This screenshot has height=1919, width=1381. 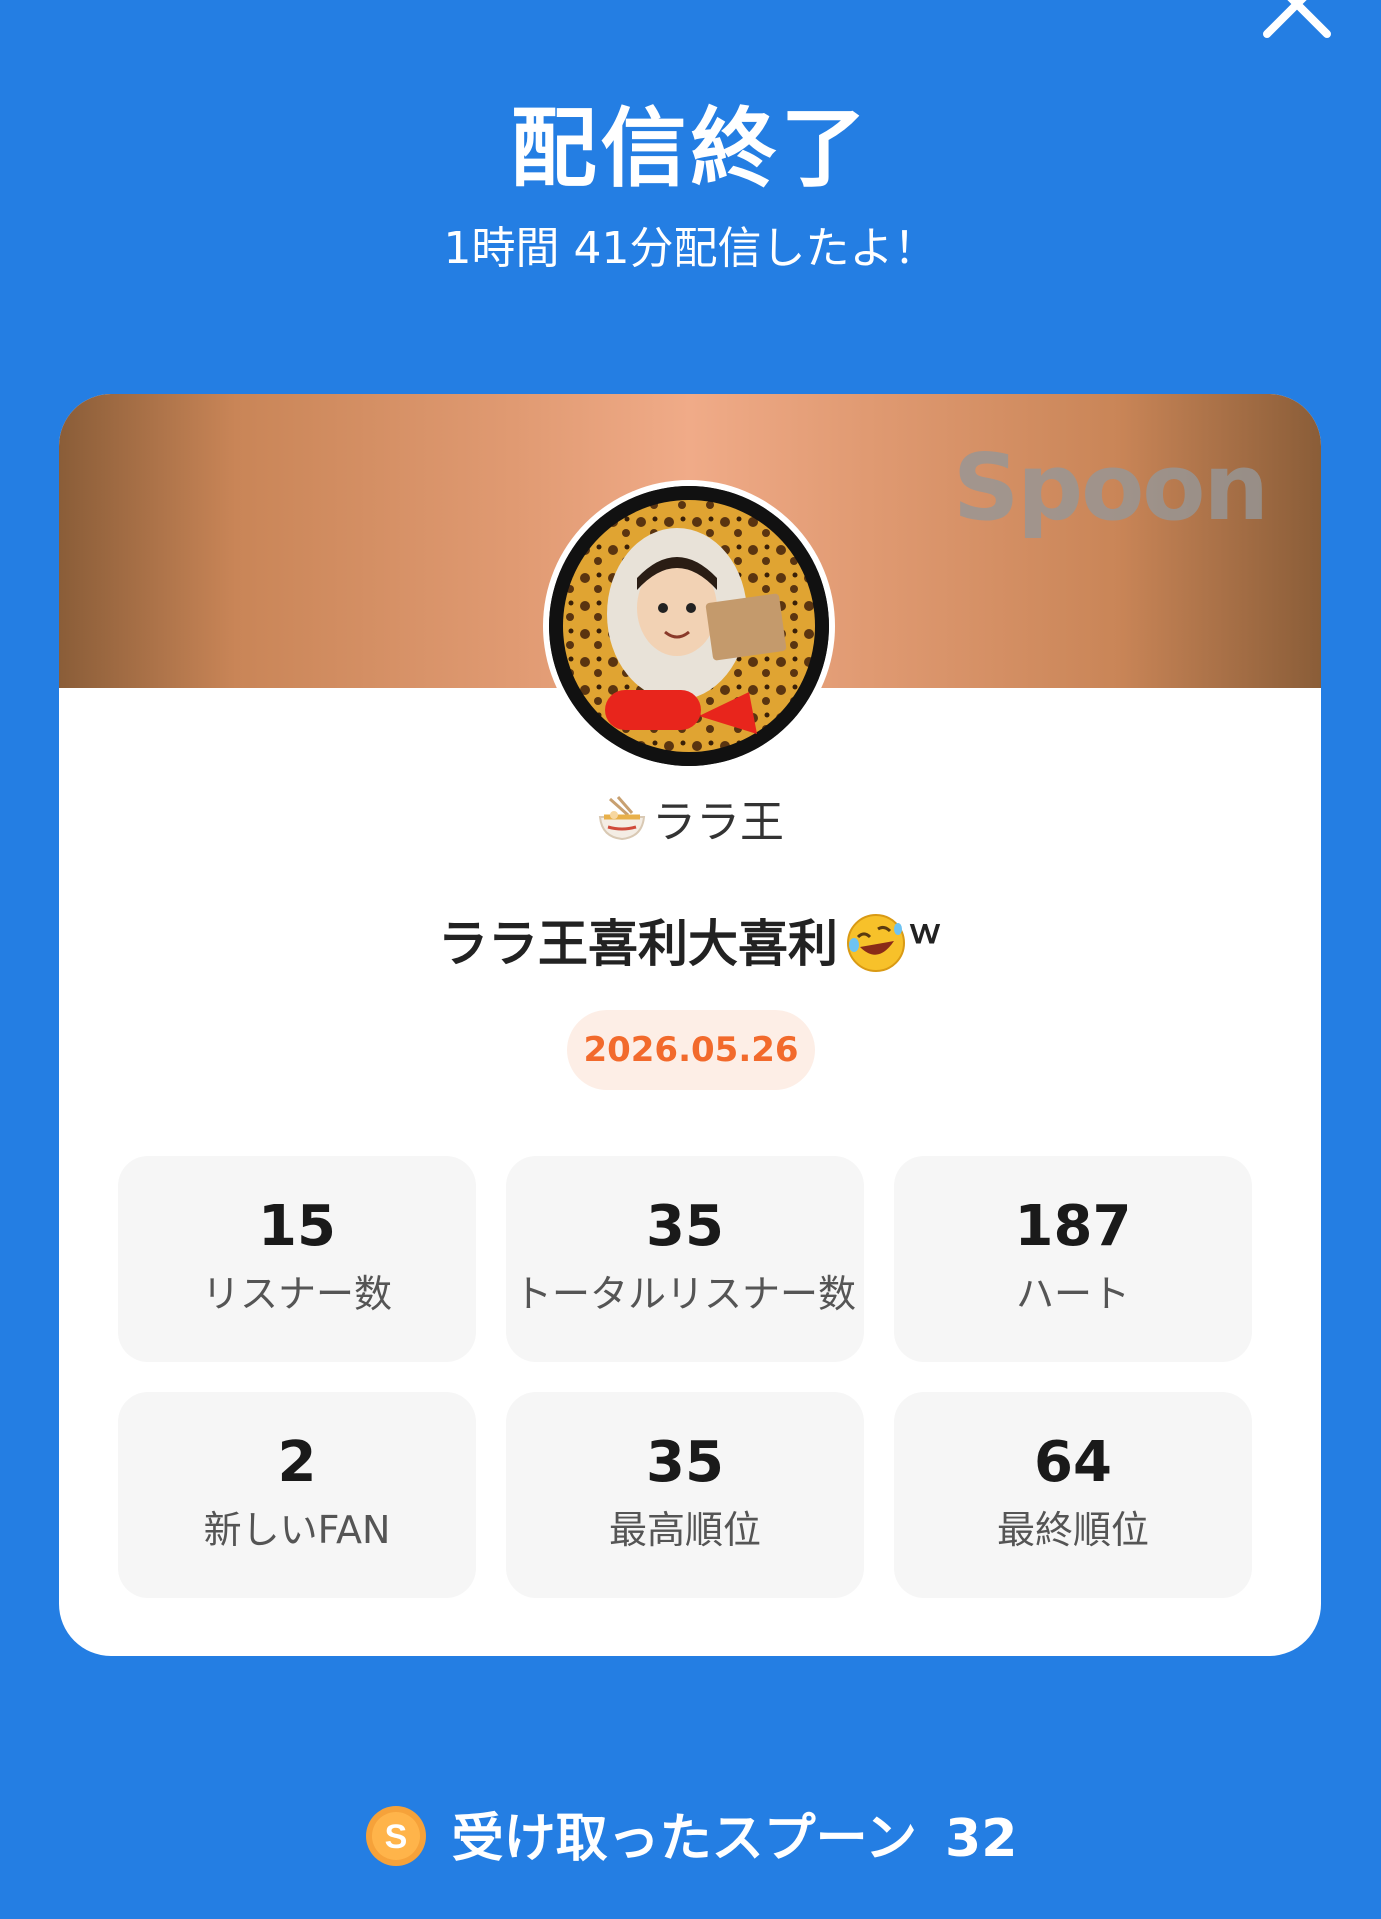 I want to click on received-label: 受け取ったスプーン, so click(x=684, y=1839).